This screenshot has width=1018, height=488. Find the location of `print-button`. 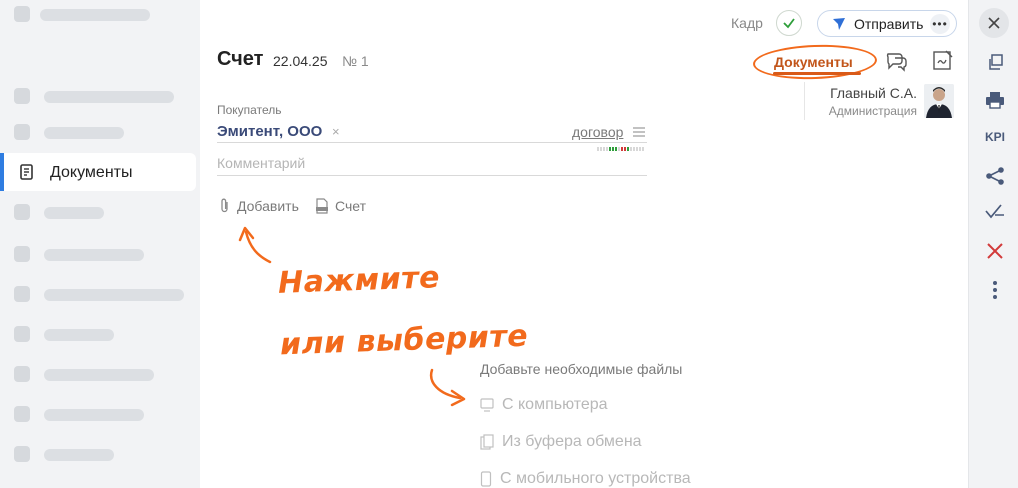

print-button is located at coordinates (995, 100).